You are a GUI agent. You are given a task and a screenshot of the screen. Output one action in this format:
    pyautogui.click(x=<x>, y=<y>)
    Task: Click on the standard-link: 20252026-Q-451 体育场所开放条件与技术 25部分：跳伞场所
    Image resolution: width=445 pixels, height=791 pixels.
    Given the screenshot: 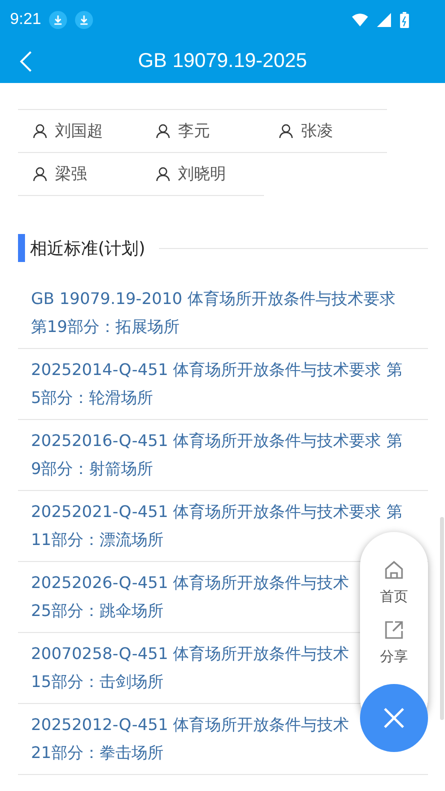 What is the action you would take?
    pyautogui.click(x=190, y=597)
    